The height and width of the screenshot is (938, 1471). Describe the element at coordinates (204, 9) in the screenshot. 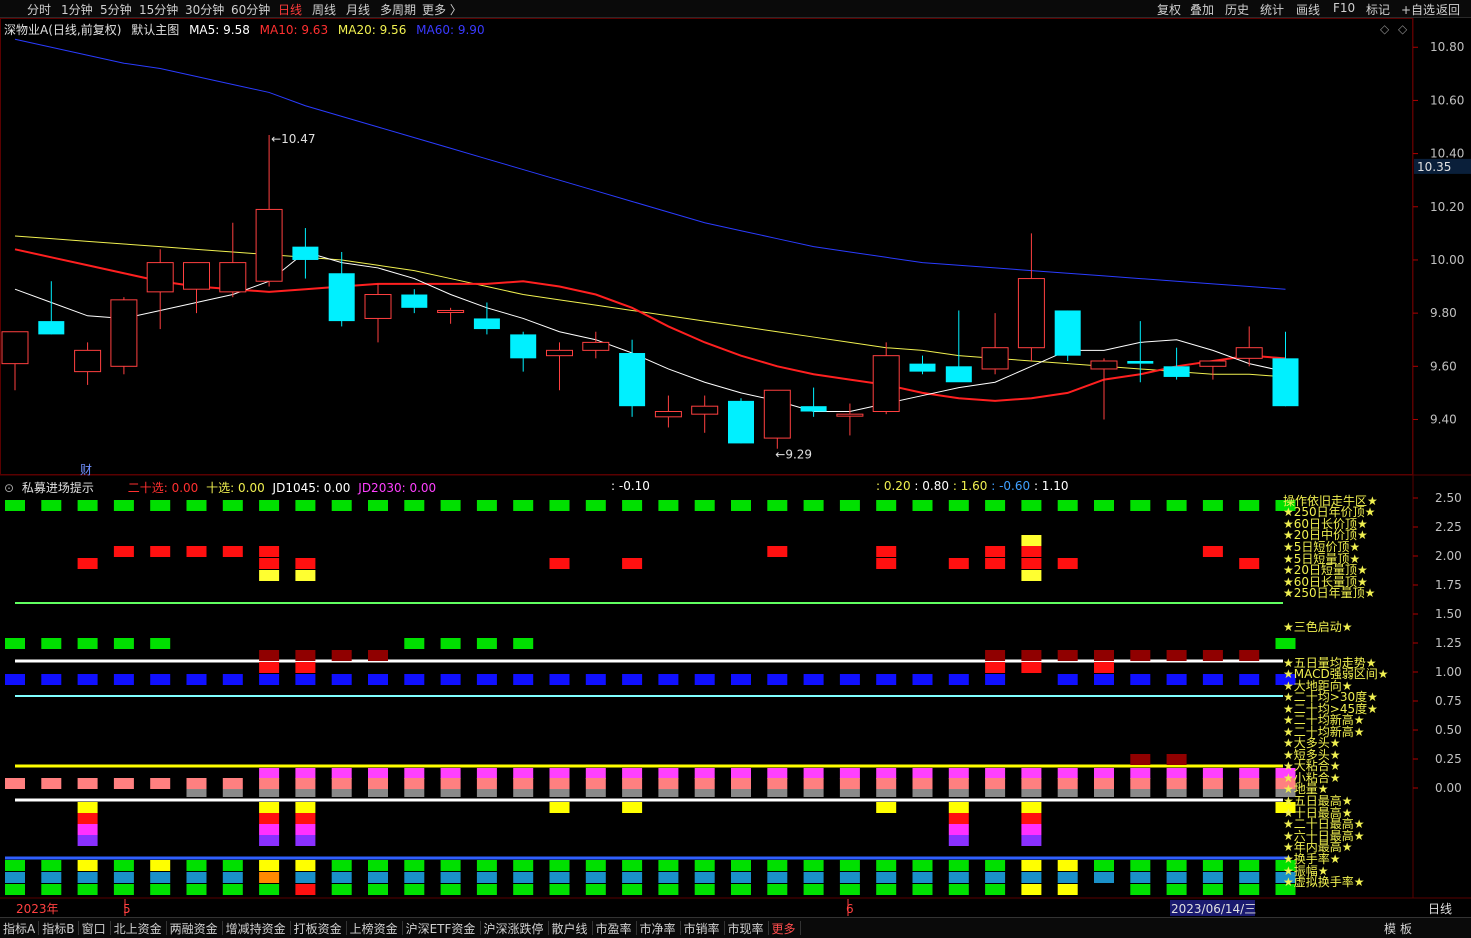

I see `period-tab-4: 30分钟` at that location.